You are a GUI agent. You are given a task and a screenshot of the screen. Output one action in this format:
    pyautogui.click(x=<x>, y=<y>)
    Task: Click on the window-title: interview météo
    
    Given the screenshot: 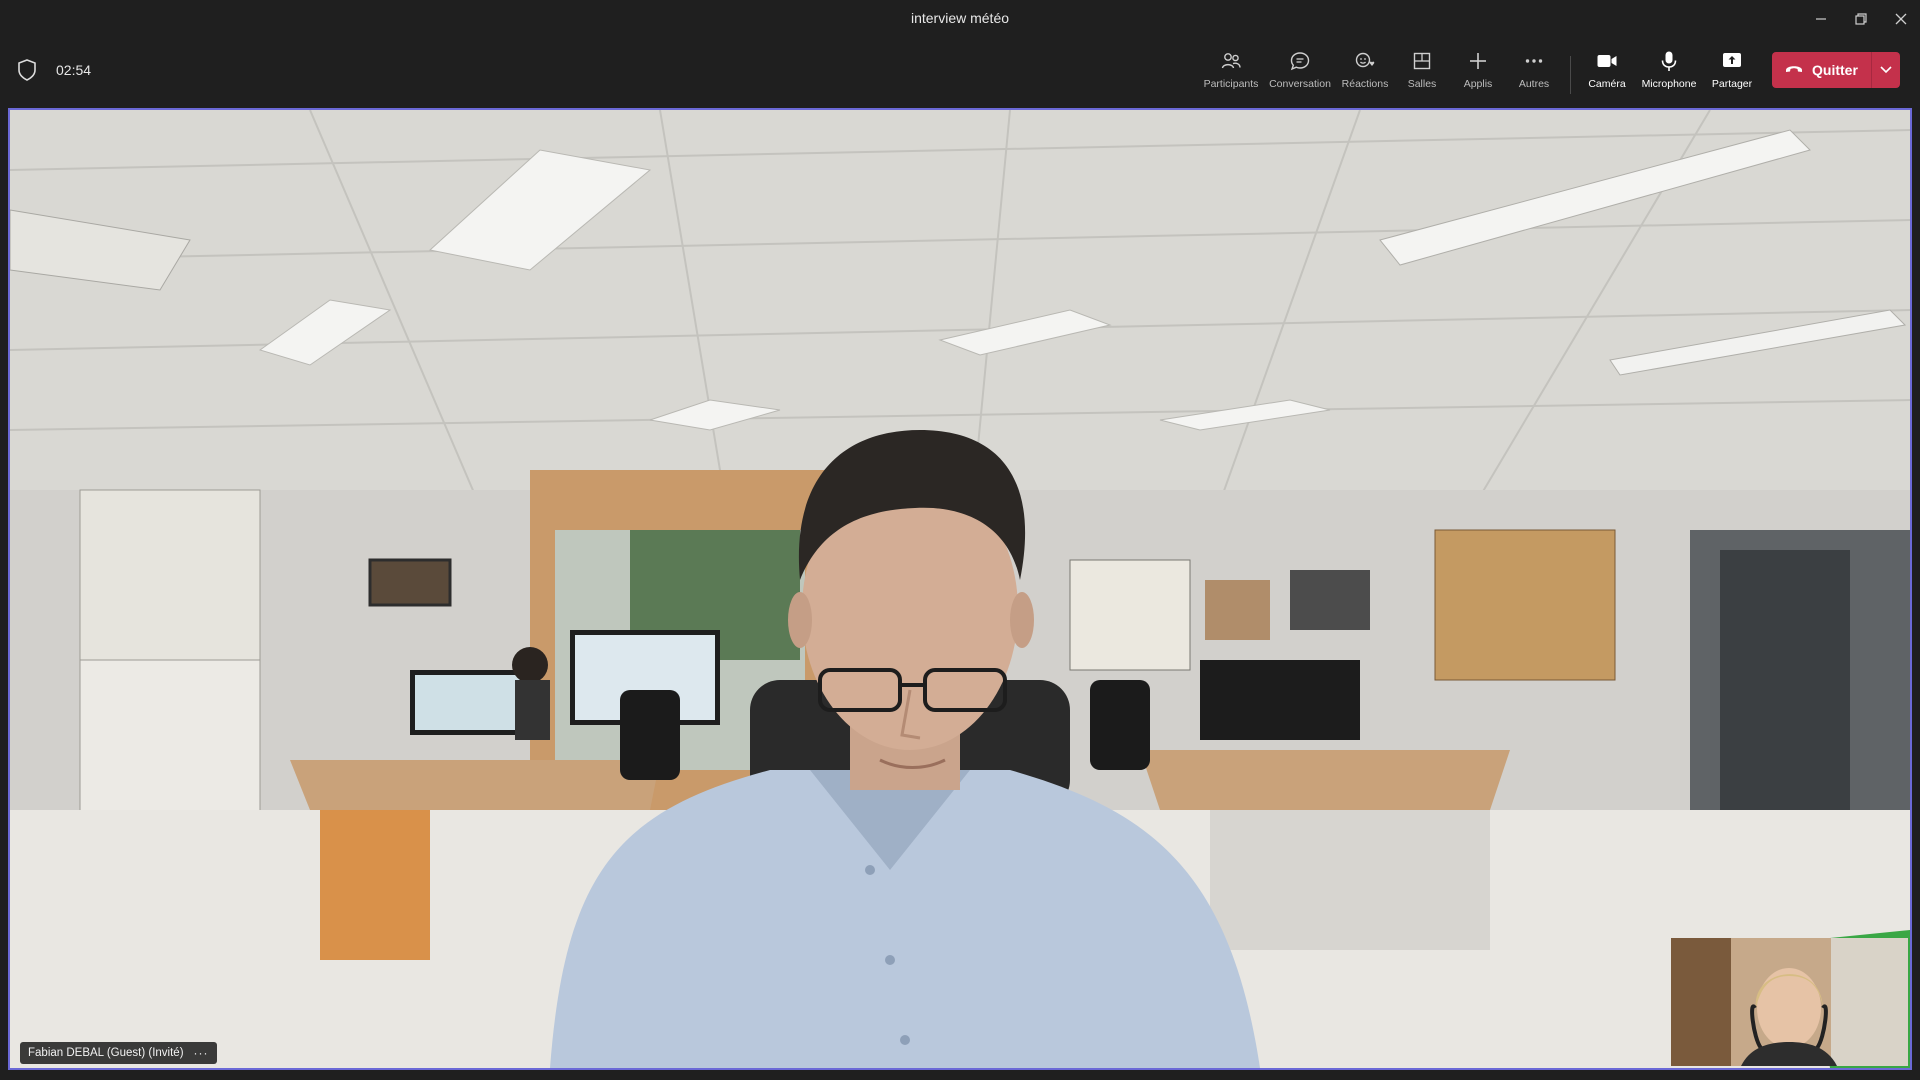 What is the action you would take?
    pyautogui.click(x=960, y=18)
    